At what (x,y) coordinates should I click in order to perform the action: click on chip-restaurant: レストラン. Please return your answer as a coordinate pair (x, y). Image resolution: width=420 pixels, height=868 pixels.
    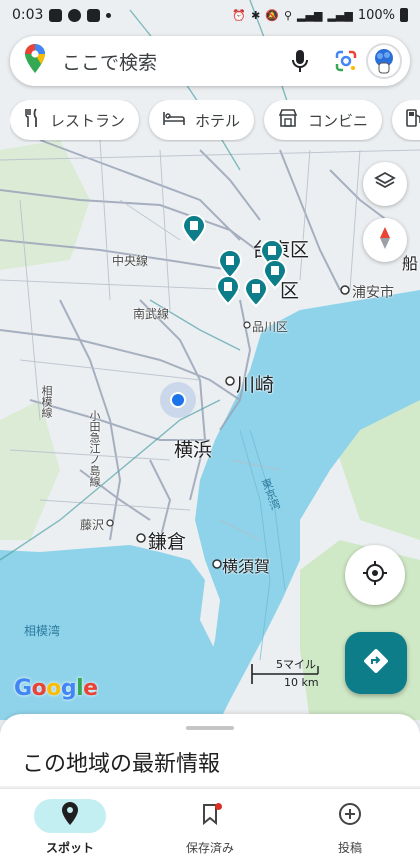
    Looking at the image, I should click on (75, 120).